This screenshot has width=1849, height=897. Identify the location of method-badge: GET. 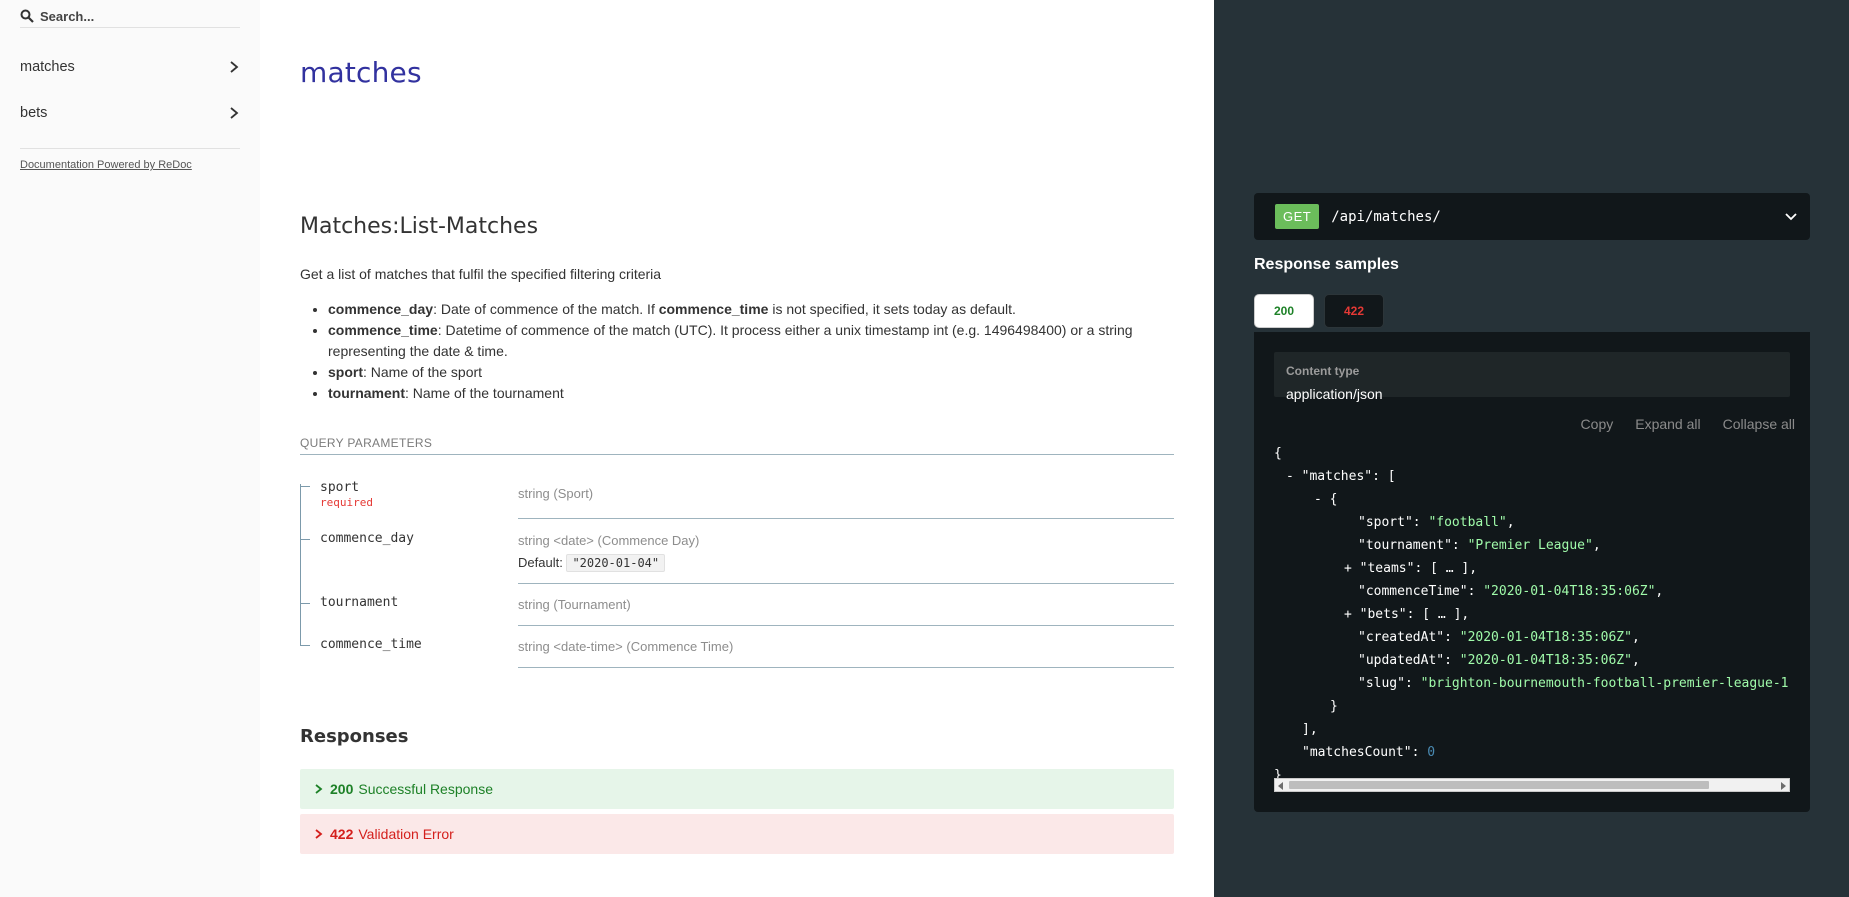
(1297, 216).